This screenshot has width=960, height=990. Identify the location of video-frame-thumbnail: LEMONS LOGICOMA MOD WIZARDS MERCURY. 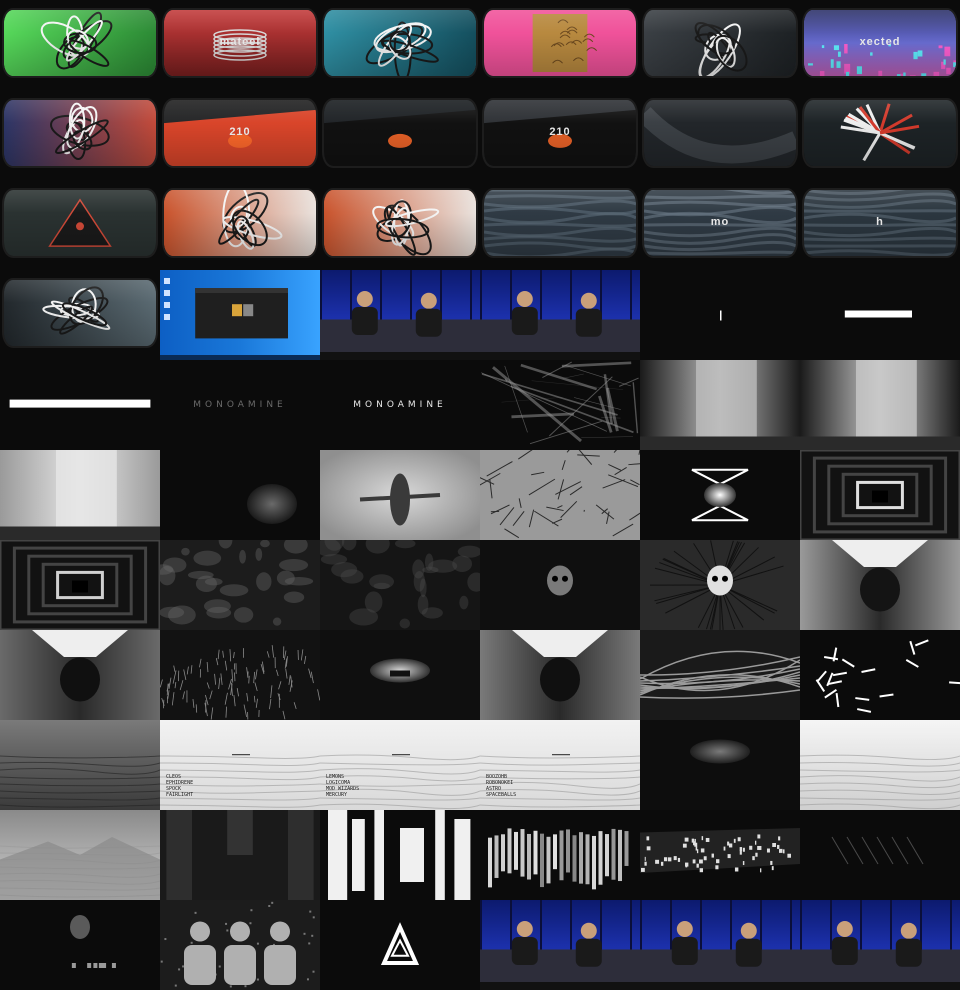
(400, 765).